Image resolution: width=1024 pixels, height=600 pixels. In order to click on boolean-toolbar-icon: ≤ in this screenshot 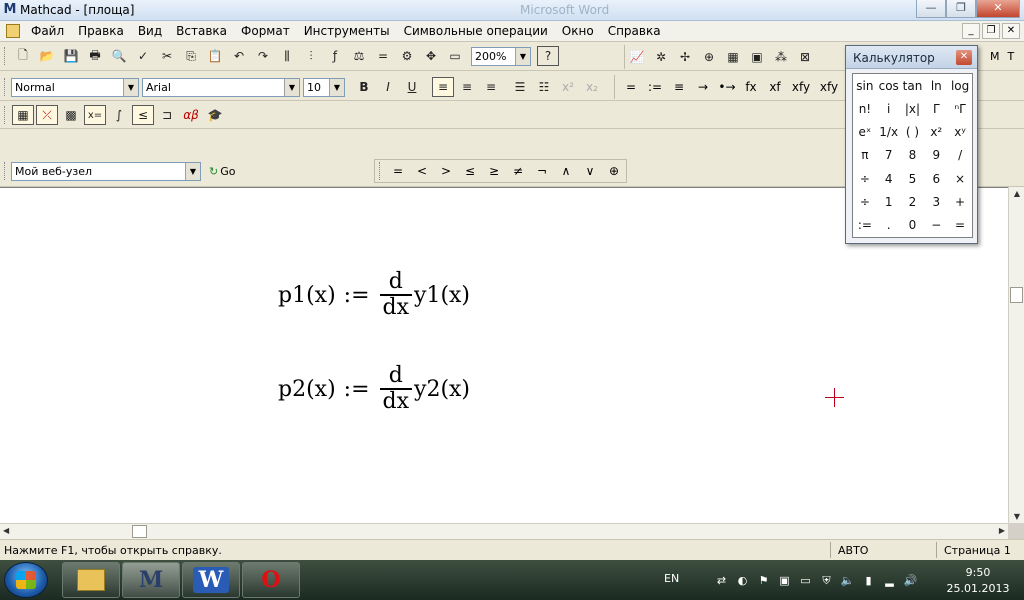, I will do `click(143, 115)`.